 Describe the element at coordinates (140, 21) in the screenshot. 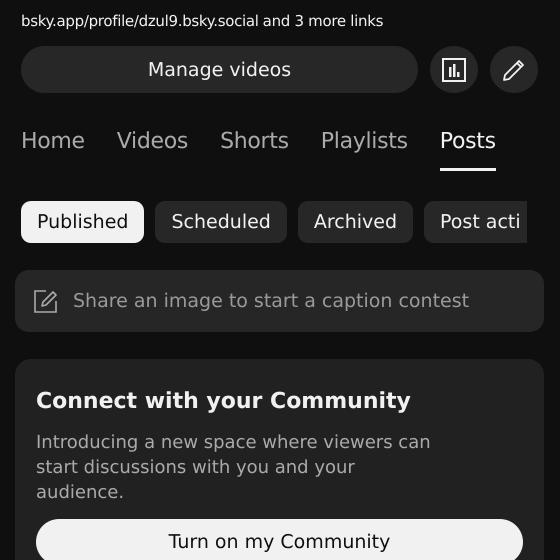

I see `profile-link: bsky.app/profile/dzul9.bsky.social` at that location.